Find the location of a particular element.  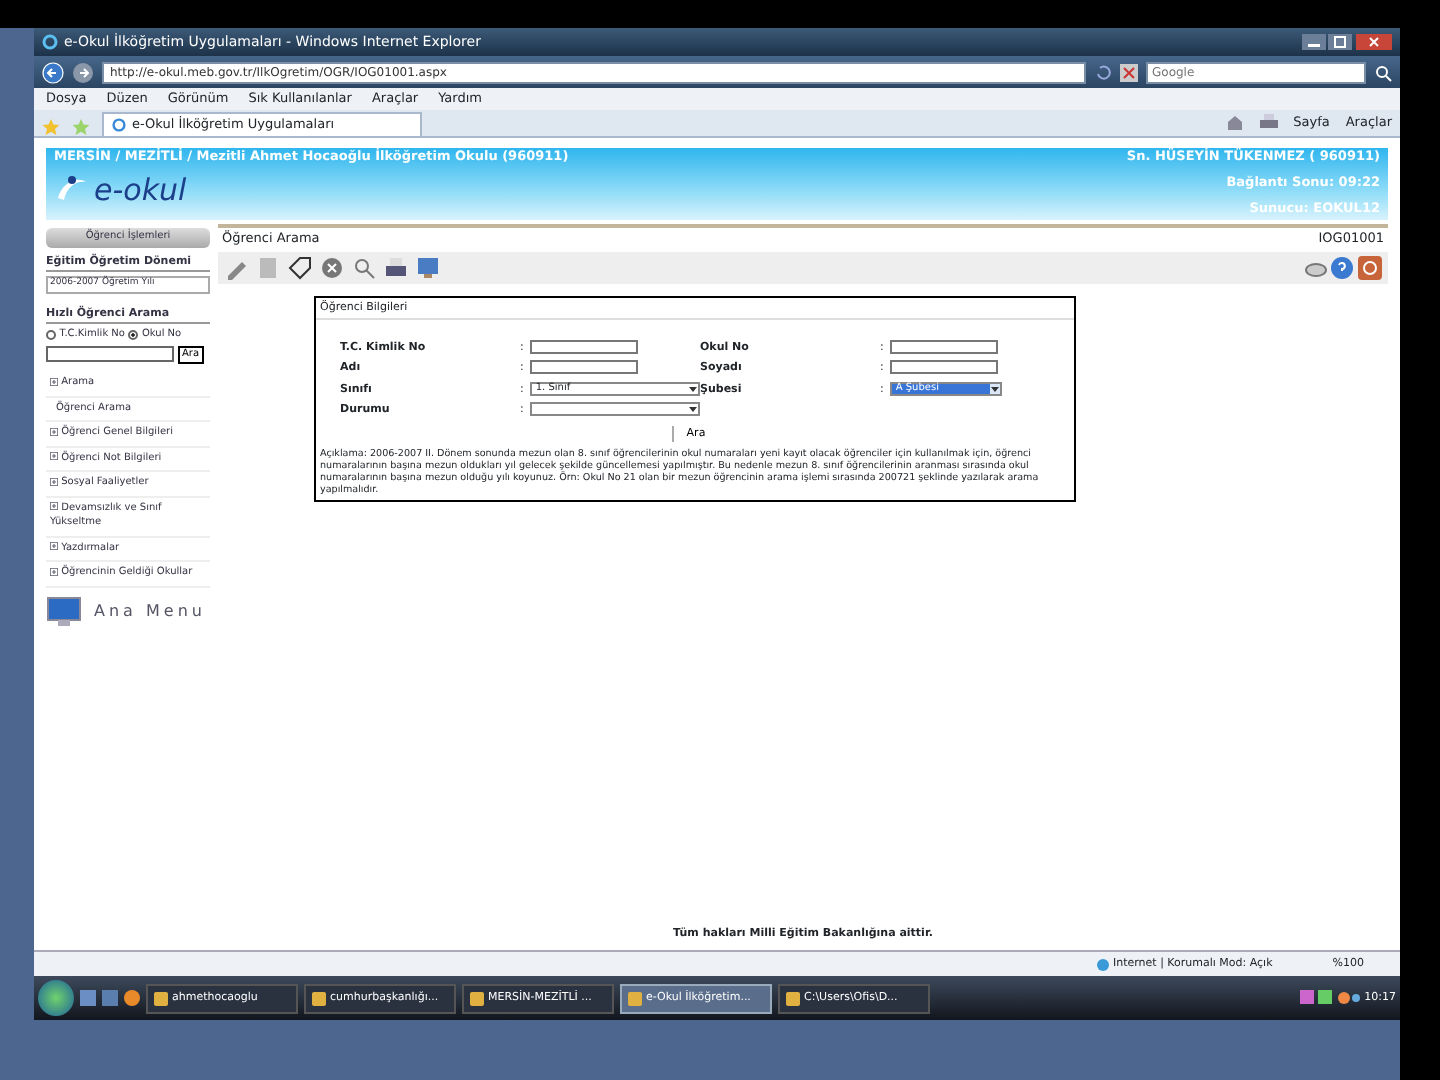

main-menu-link: Ana Menu is located at coordinates (150, 611).